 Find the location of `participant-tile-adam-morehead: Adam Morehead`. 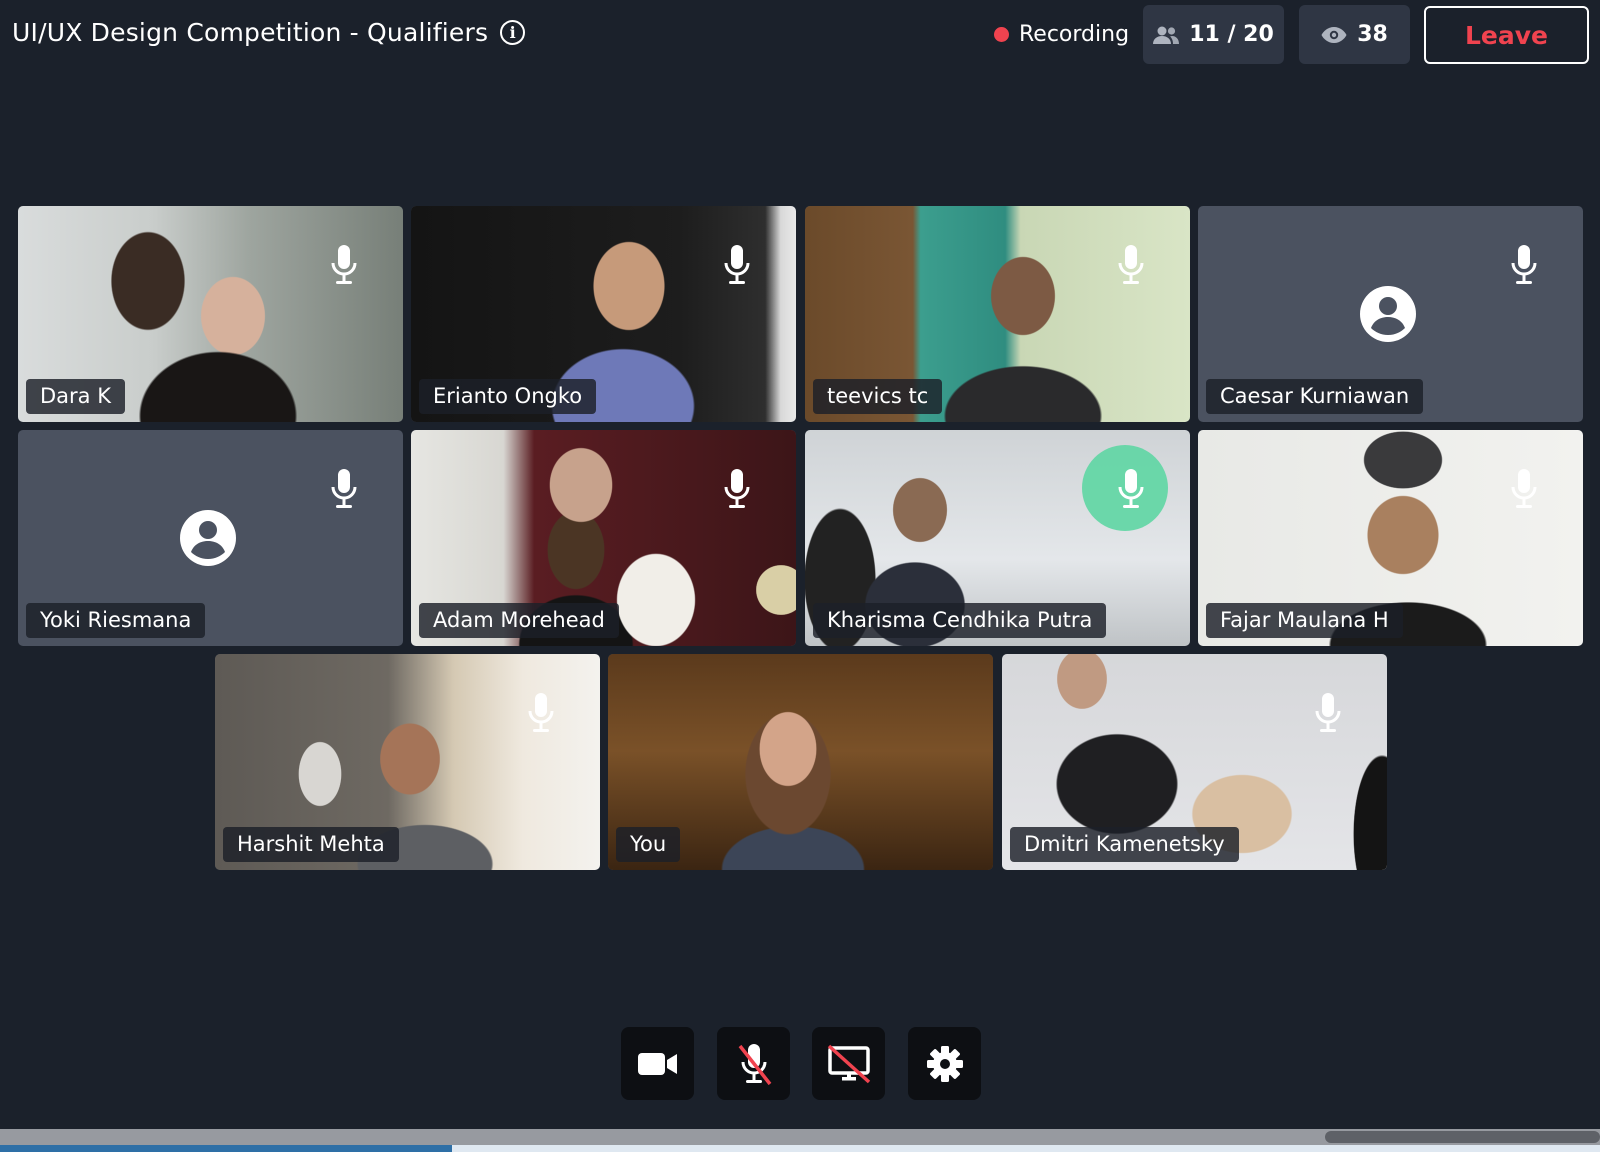

participant-tile-adam-morehead: Adam Morehead is located at coordinates (603, 538).